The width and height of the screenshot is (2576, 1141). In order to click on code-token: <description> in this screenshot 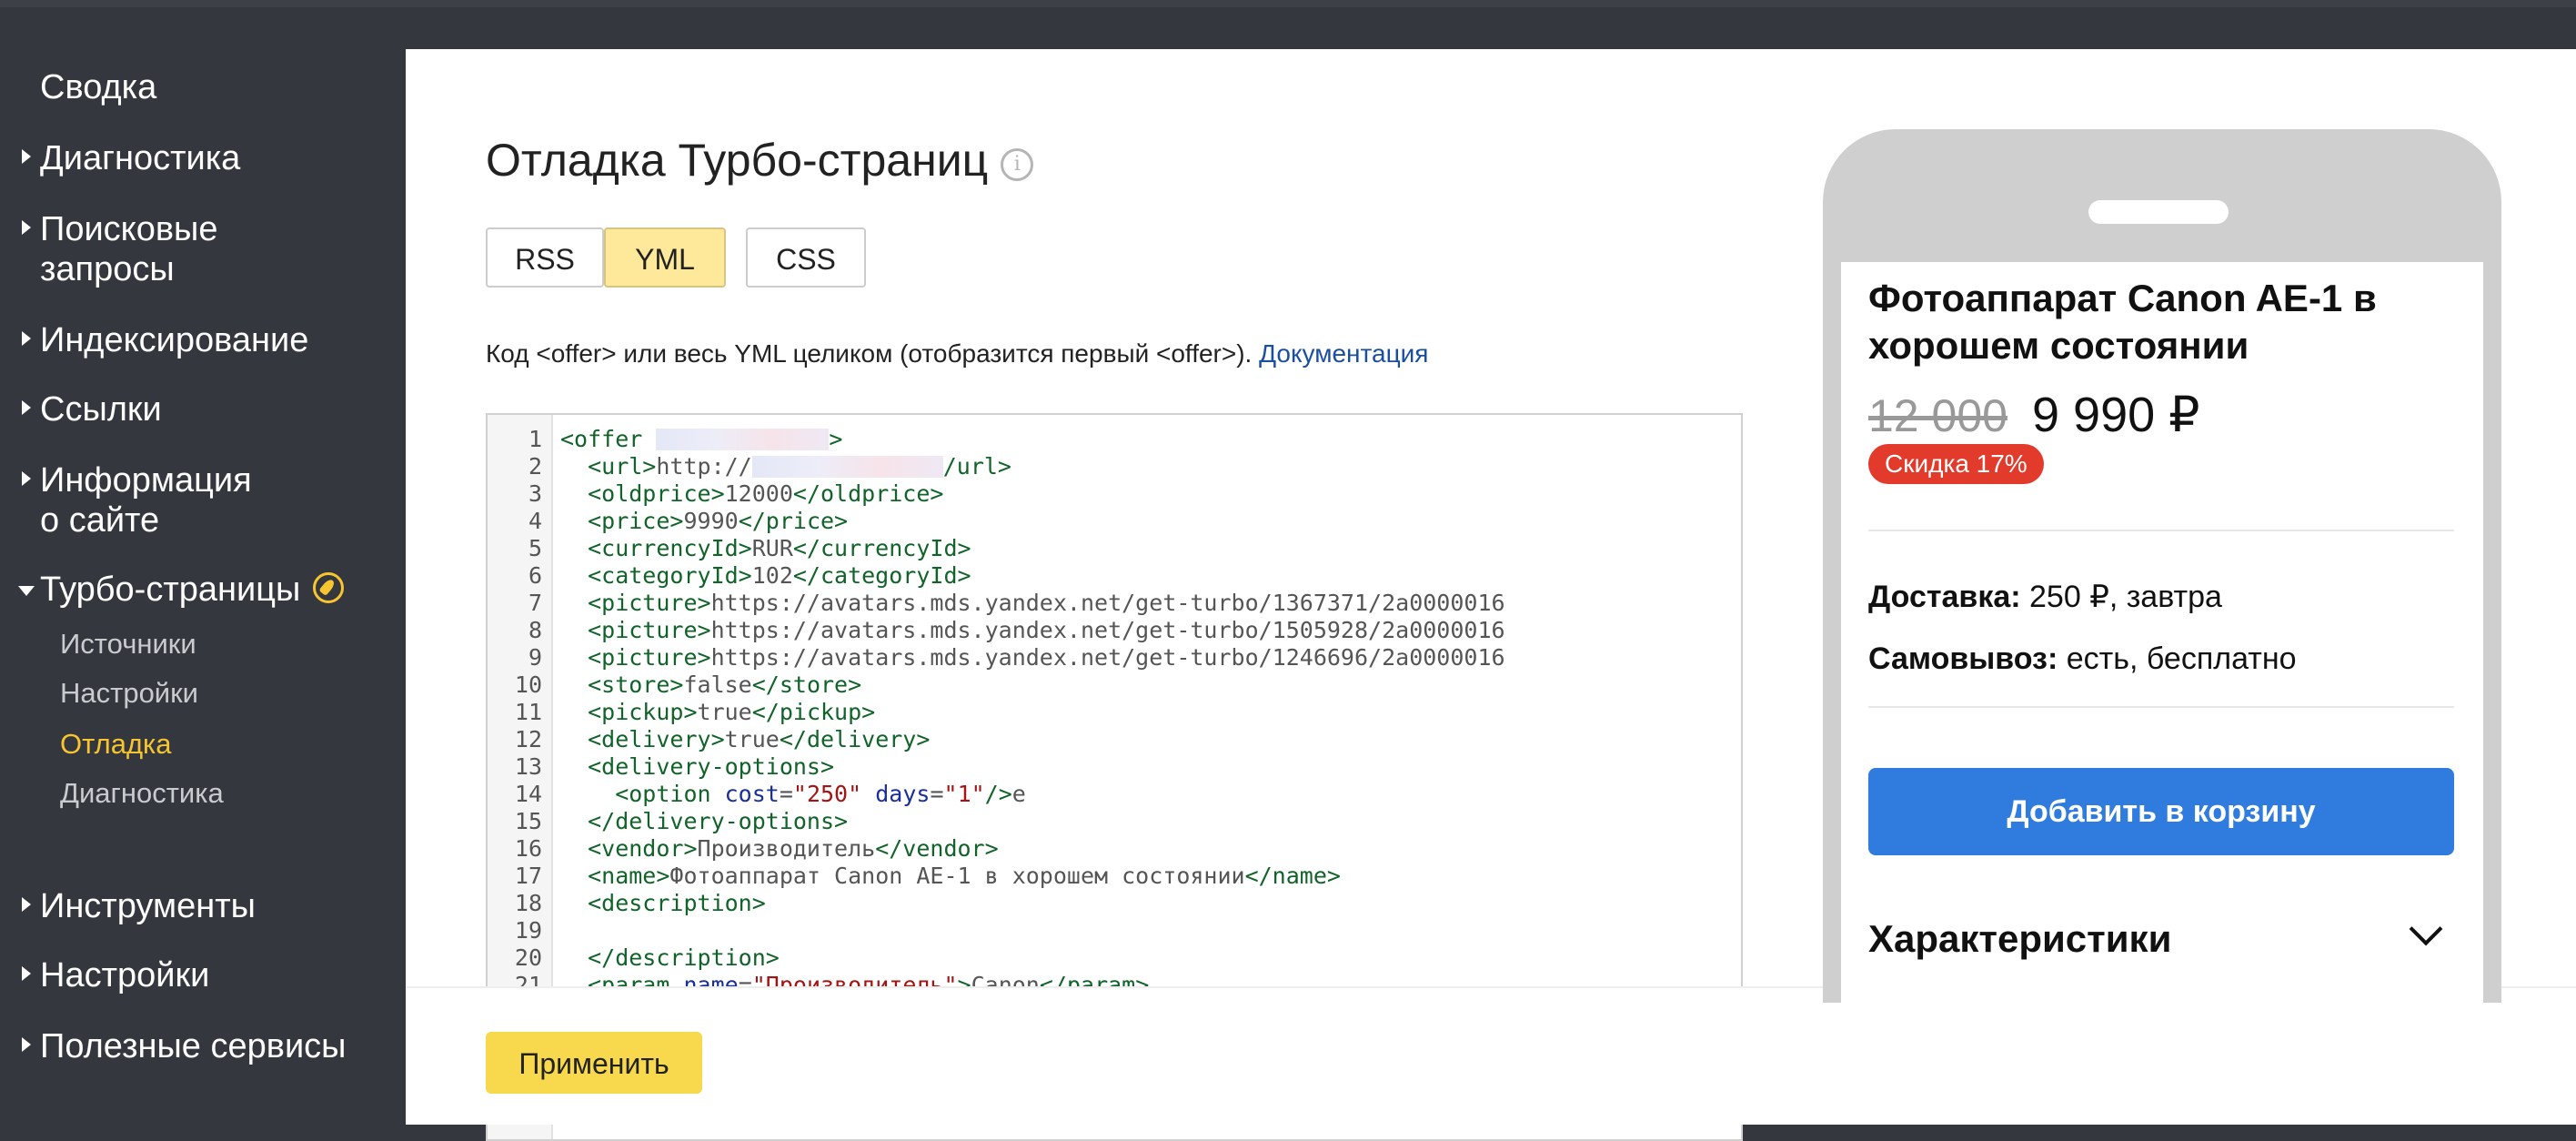, I will do `click(663, 903)`.